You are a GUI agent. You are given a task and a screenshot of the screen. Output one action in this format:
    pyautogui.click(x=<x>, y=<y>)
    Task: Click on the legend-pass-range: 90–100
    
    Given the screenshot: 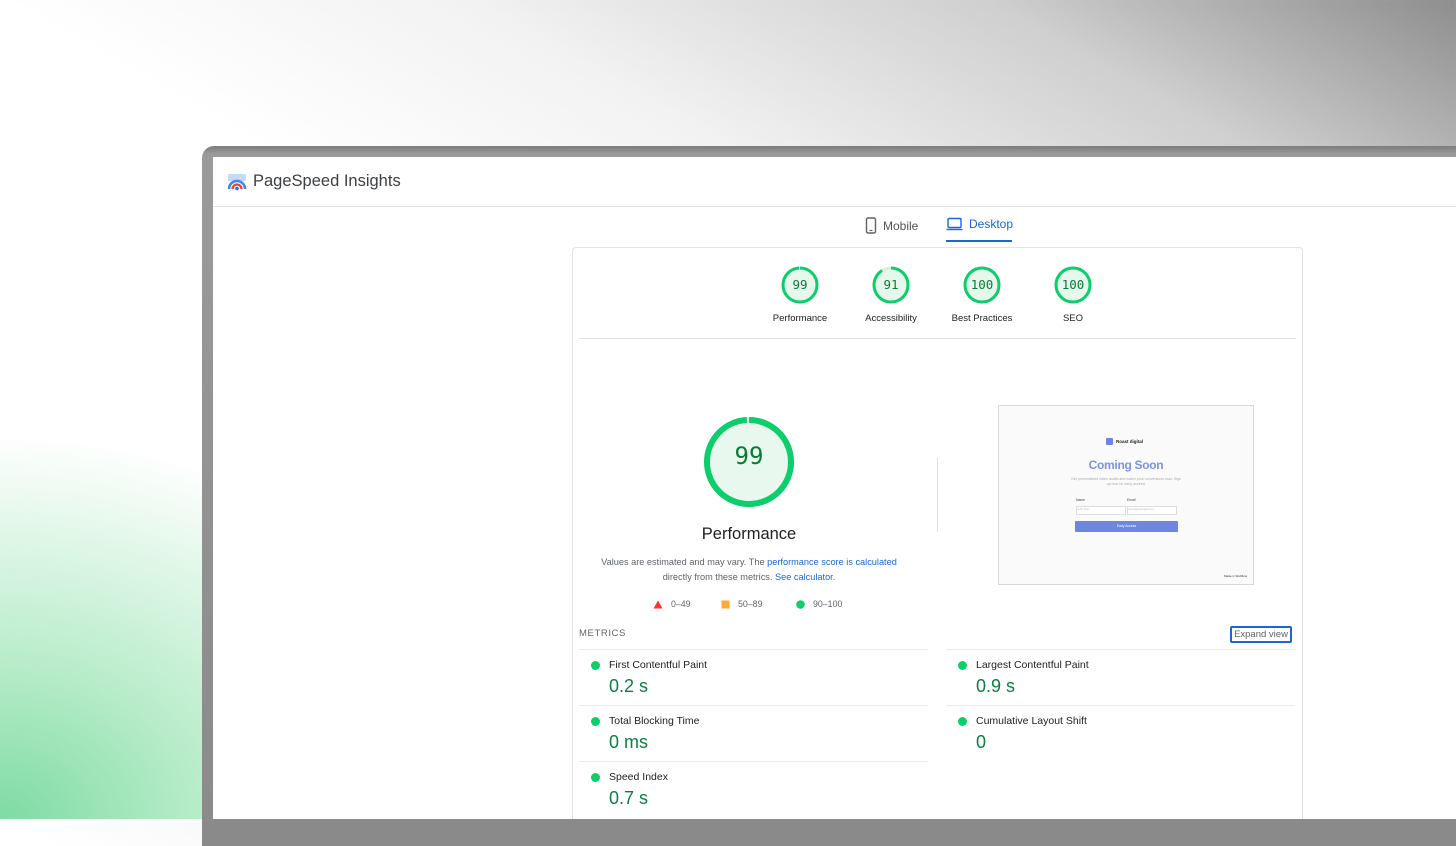 What is the action you would take?
    pyautogui.click(x=828, y=604)
    